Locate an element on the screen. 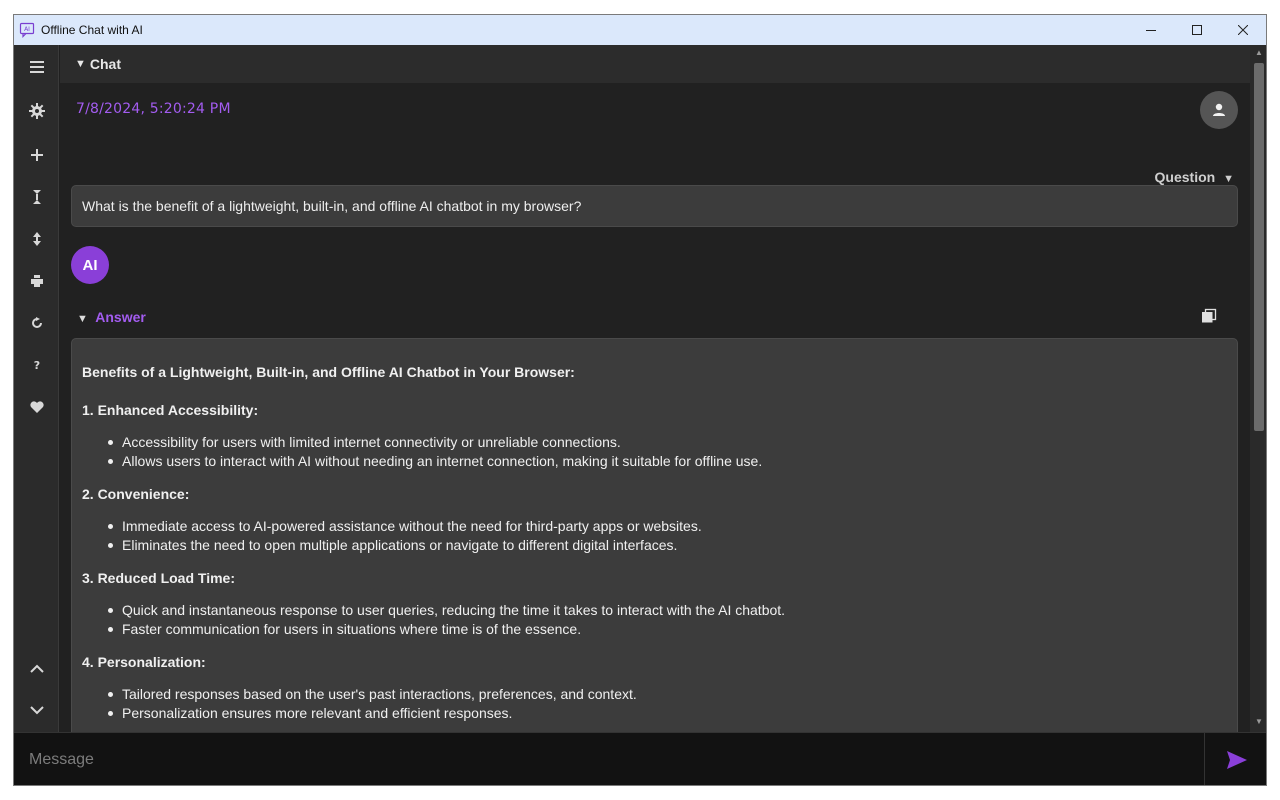  answer-section-heading: 3. Reduced Load Time: is located at coordinates (158, 578).